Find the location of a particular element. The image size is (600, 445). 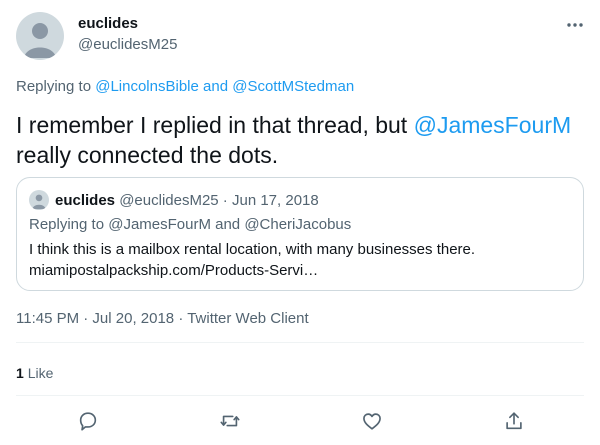

like-button is located at coordinates (372, 421).